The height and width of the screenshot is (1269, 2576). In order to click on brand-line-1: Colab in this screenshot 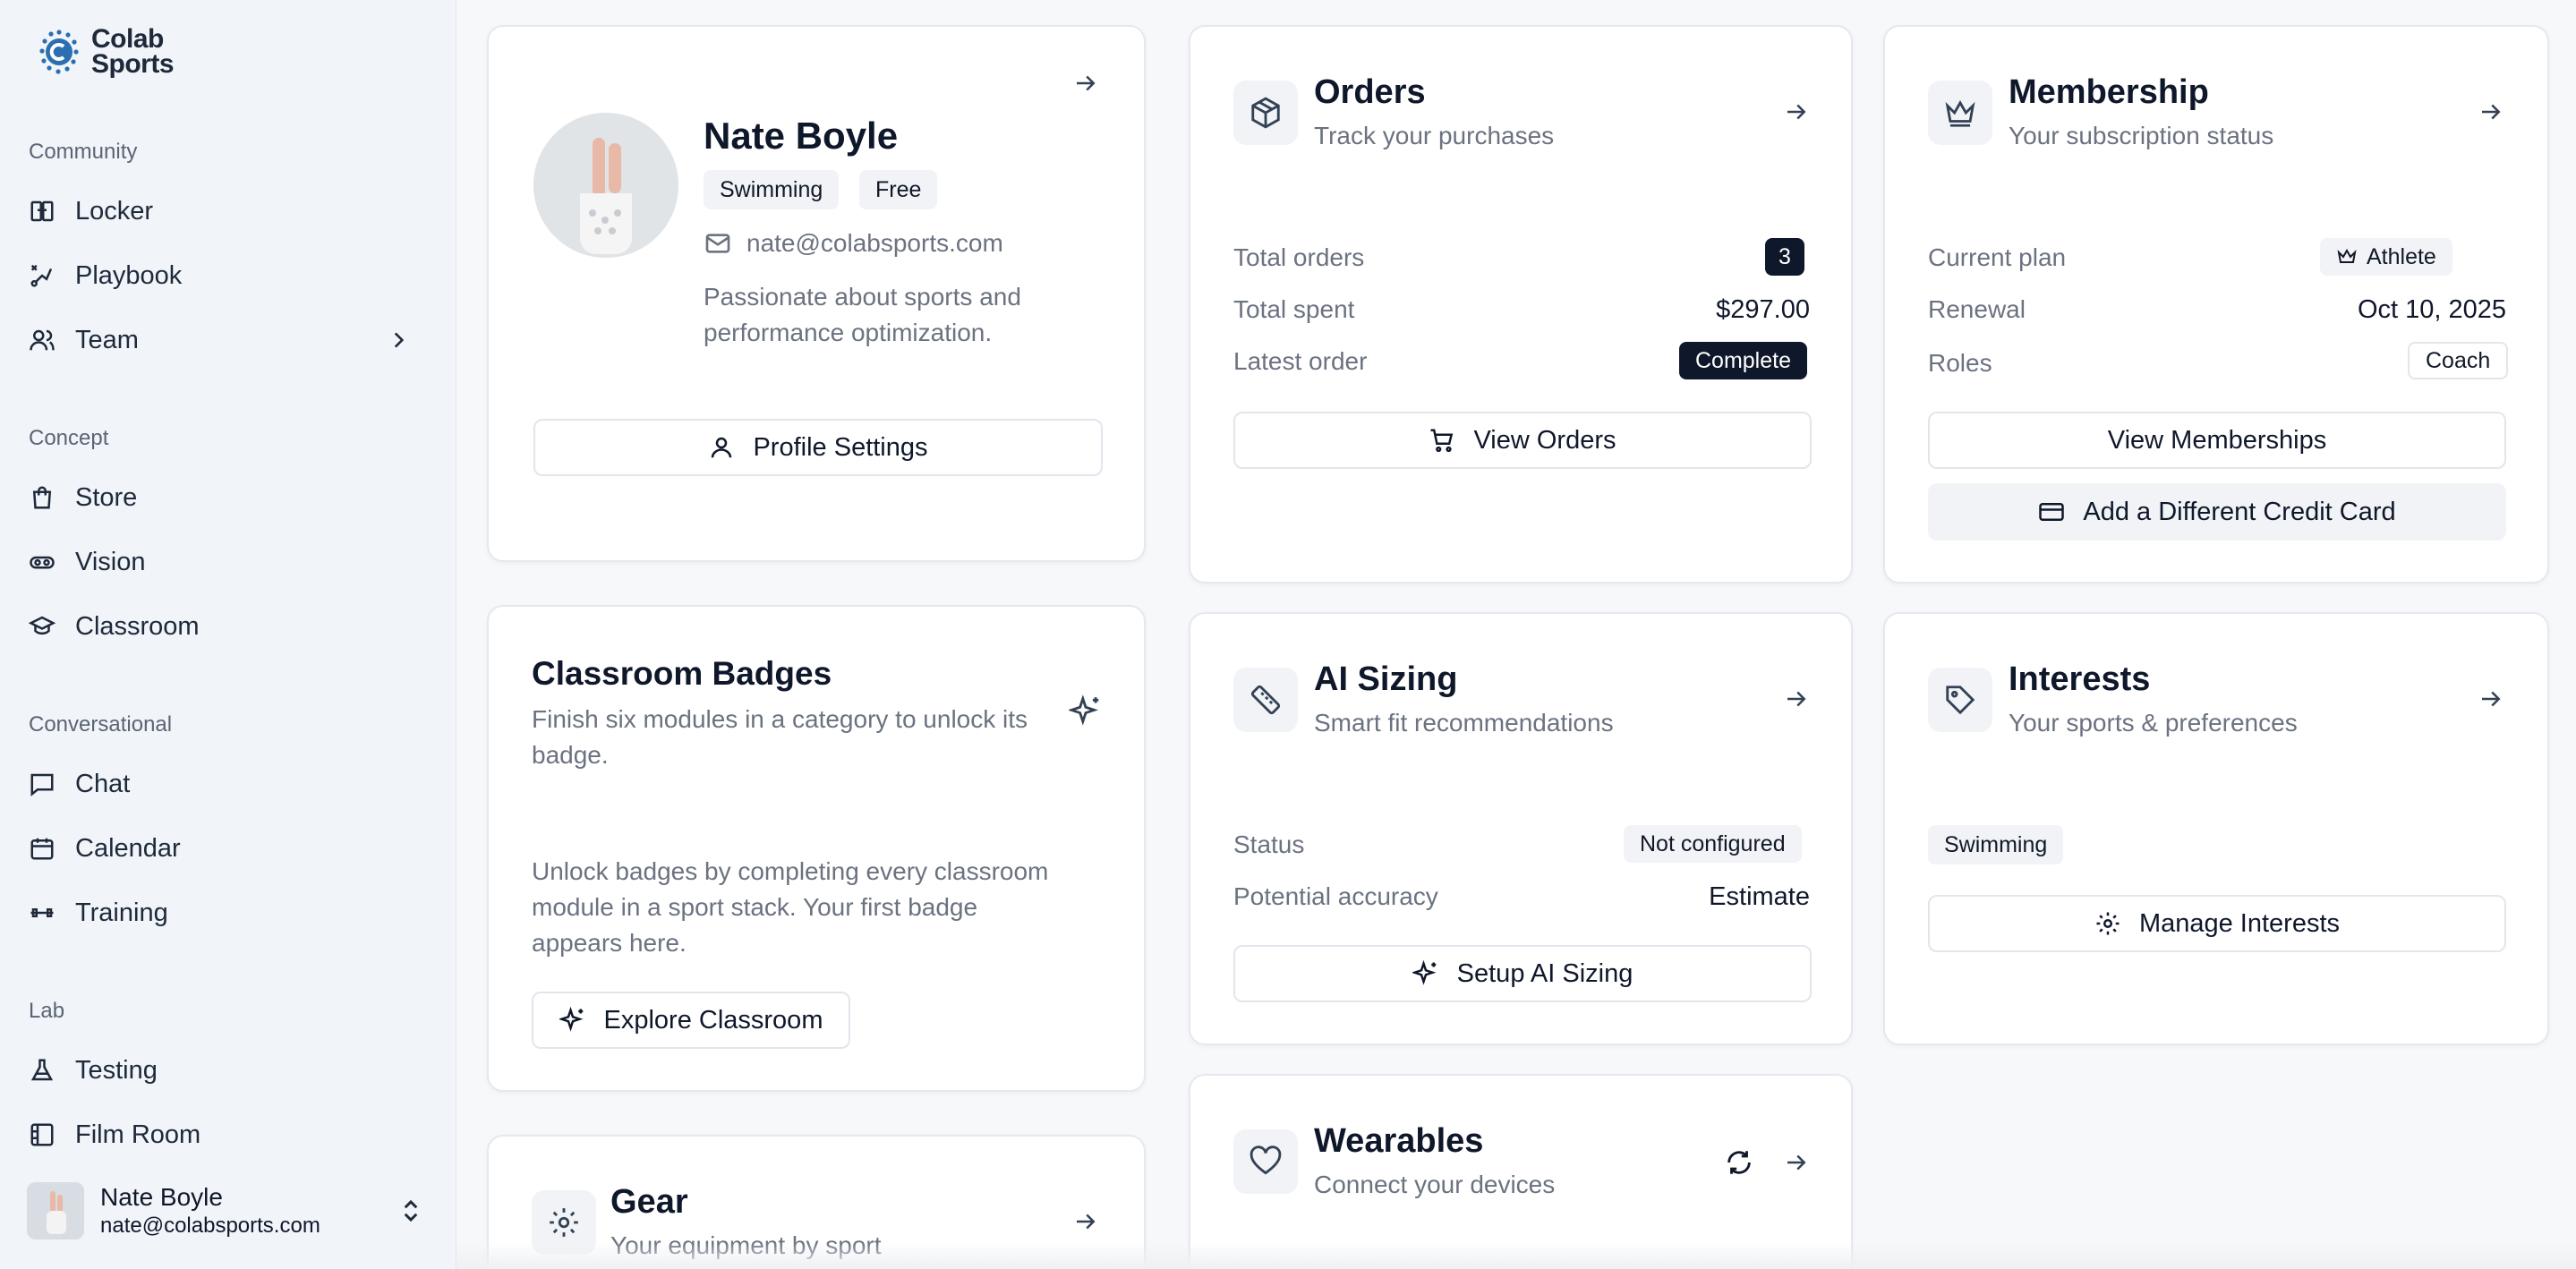, I will do `click(127, 39)`.